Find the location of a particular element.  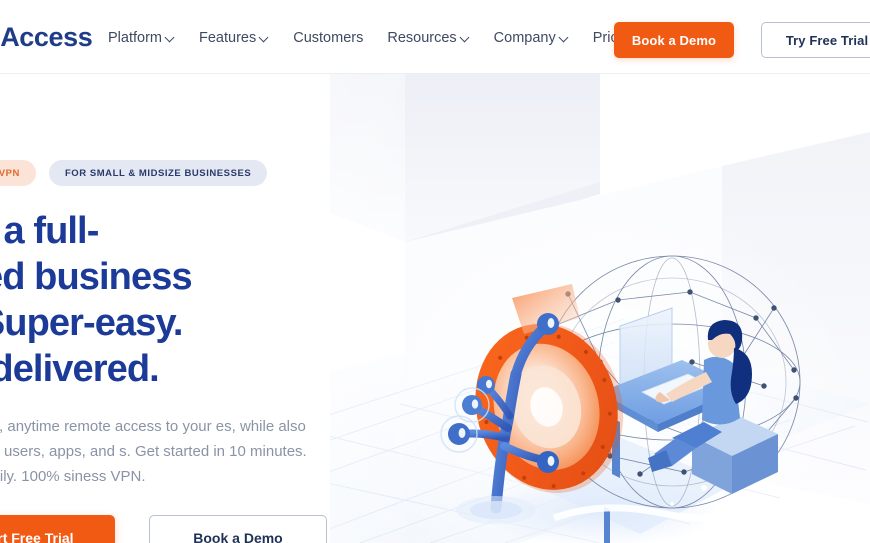

headline-line-1: ally a full- is located at coordinates (49, 231).